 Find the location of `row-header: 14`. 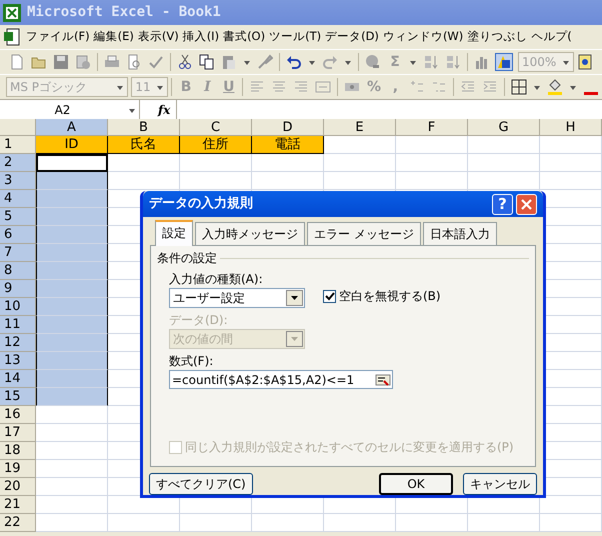

row-header: 14 is located at coordinates (18, 379).